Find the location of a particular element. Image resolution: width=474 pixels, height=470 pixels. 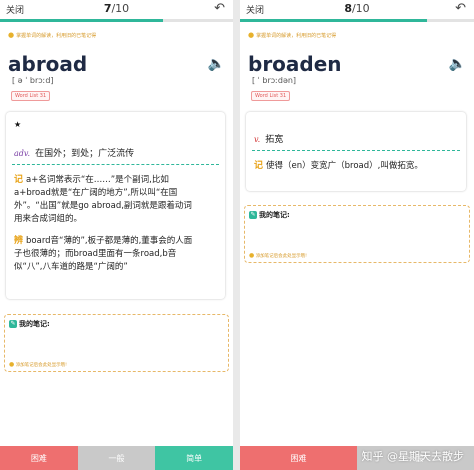

screen-divider is located at coordinates (236, 235).